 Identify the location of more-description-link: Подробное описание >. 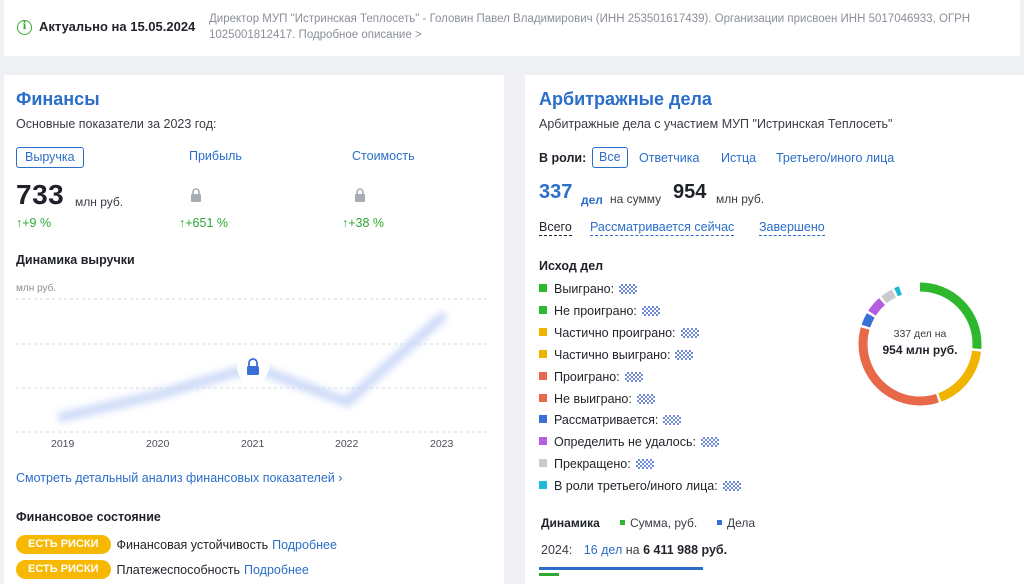
(360, 35).